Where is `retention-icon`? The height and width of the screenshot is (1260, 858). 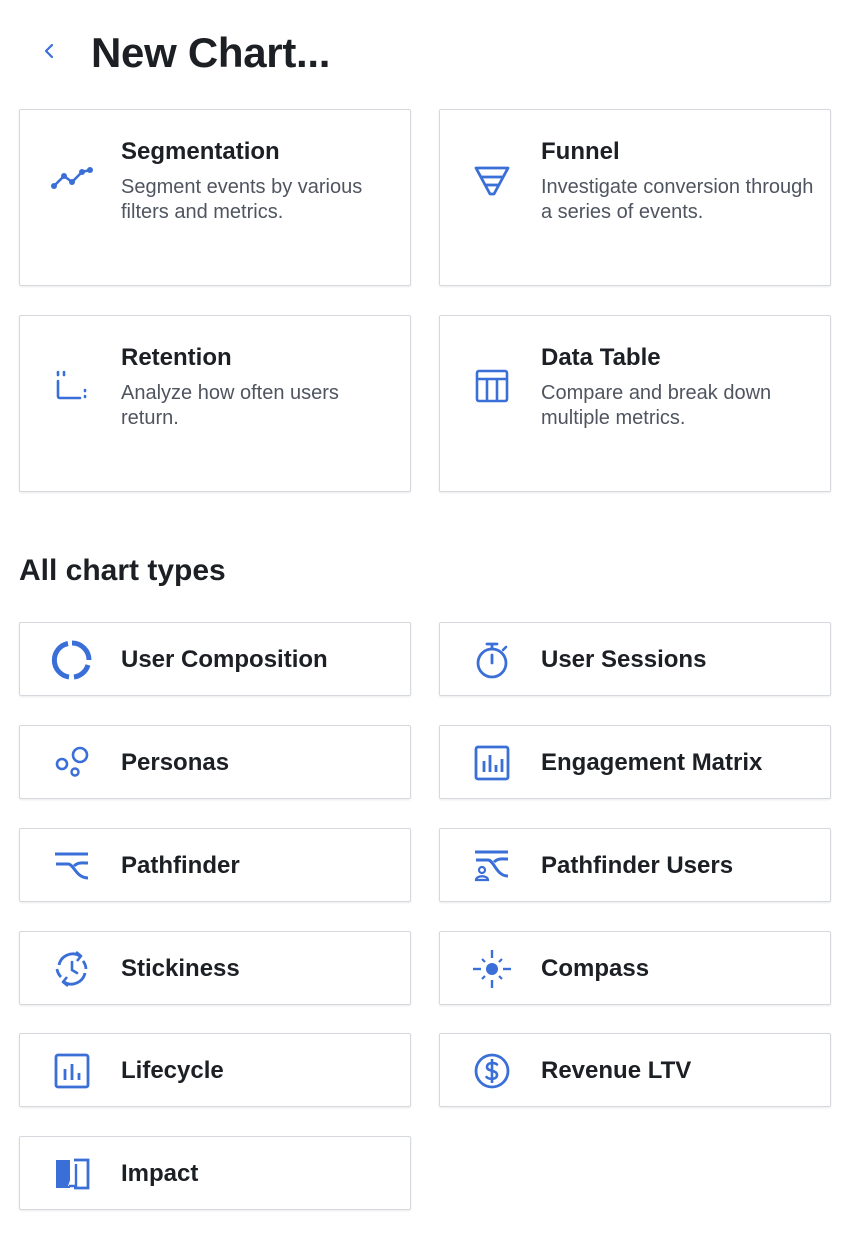 retention-icon is located at coordinates (72, 386).